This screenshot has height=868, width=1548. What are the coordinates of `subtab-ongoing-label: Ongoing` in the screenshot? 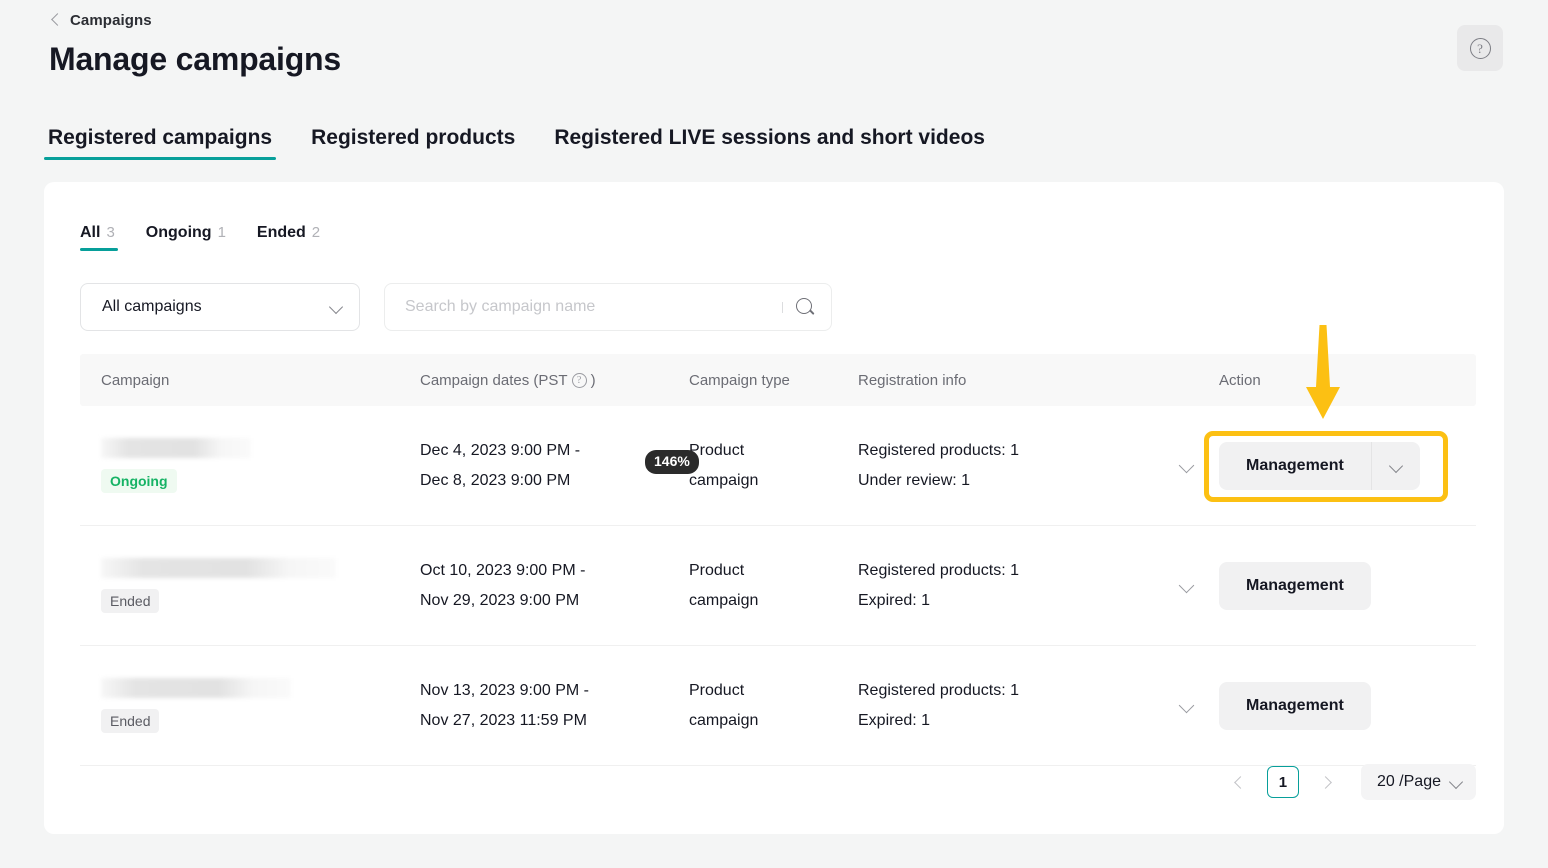 It's located at (178, 232).